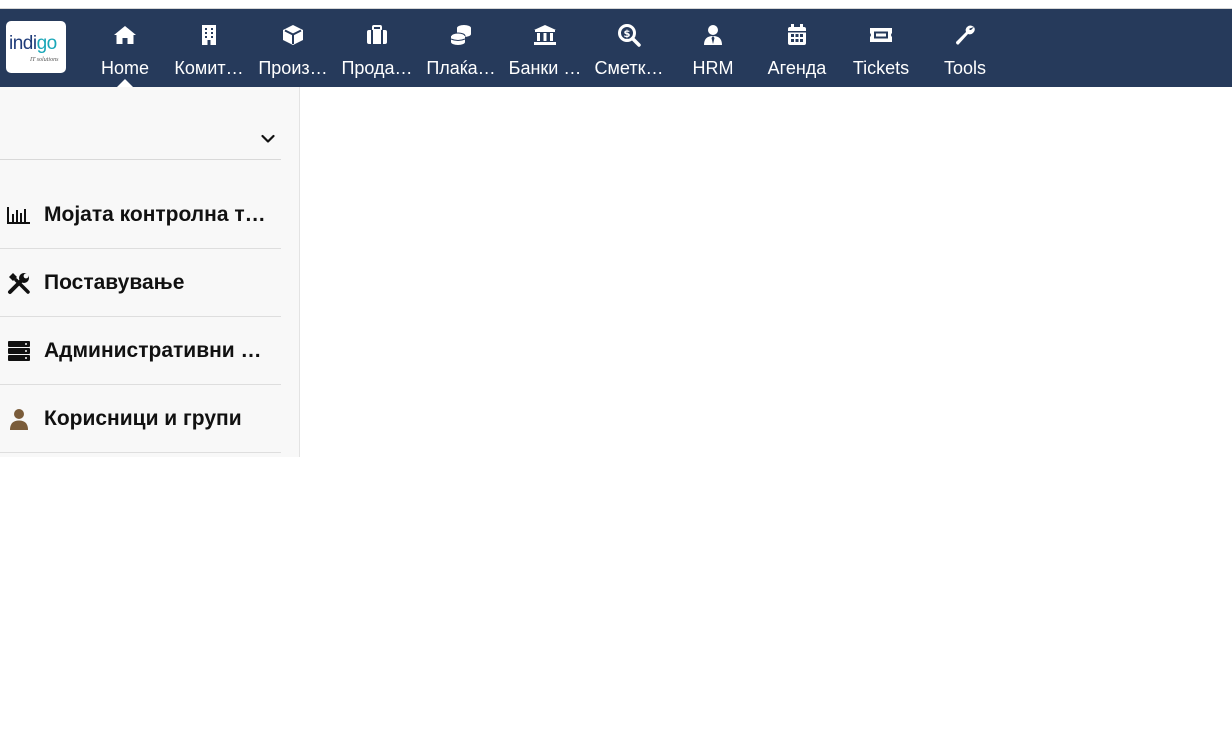  Describe the element at coordinates (19, 215) in the screenshot. I see `bar-chart-icon` at that location.